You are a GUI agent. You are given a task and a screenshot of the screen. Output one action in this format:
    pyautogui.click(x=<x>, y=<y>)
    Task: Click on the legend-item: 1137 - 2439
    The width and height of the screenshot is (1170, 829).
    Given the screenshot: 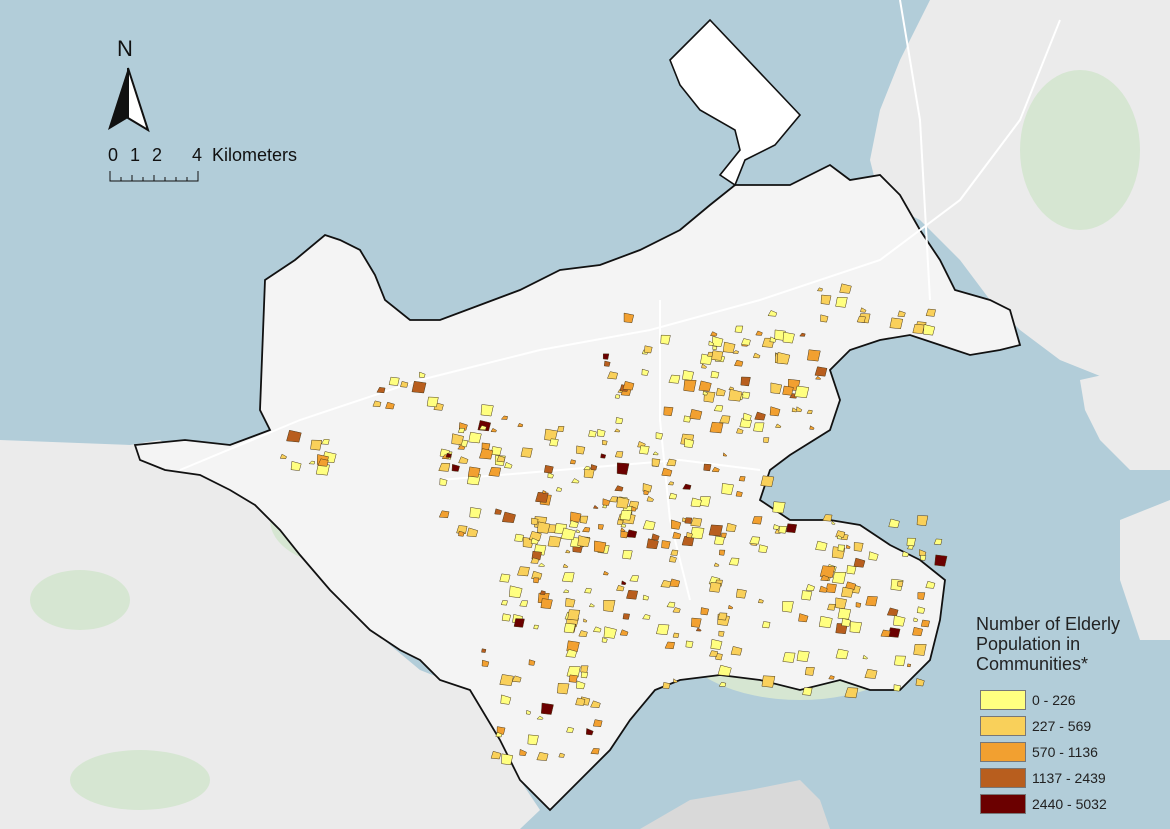 What is the action you would take?
    pyautogui.click(x=1071, y=778)
    